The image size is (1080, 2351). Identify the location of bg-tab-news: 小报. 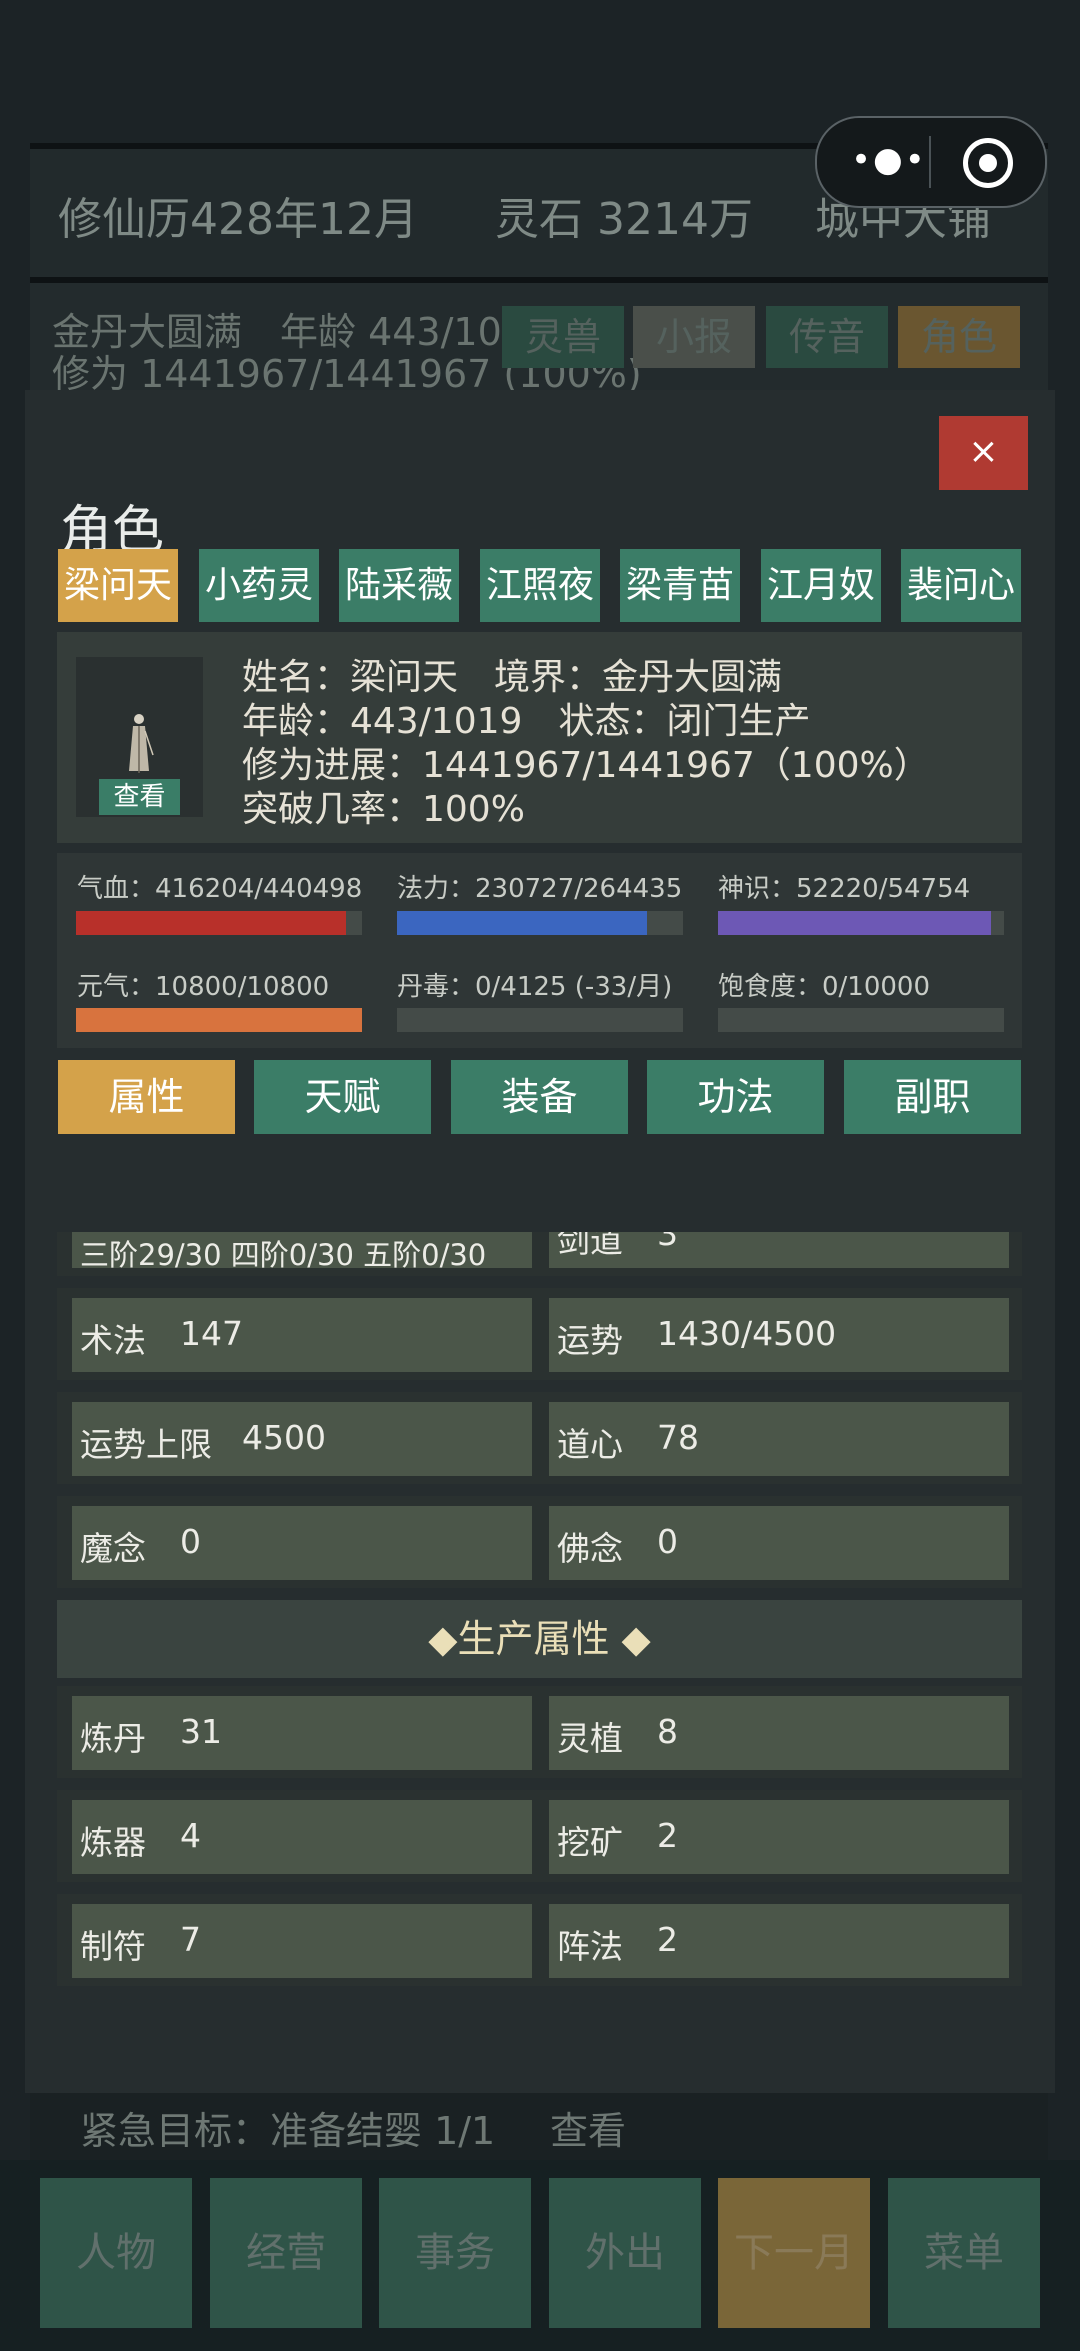
(694, 337).